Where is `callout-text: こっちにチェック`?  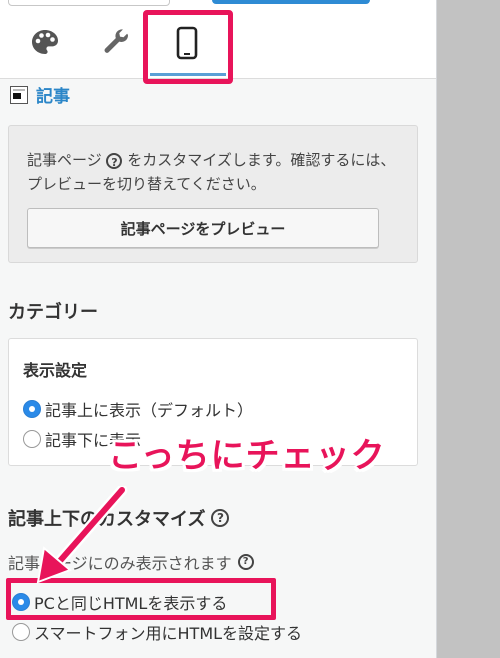 callout-text: こっちにチェック is located at coordinates (247, 456).